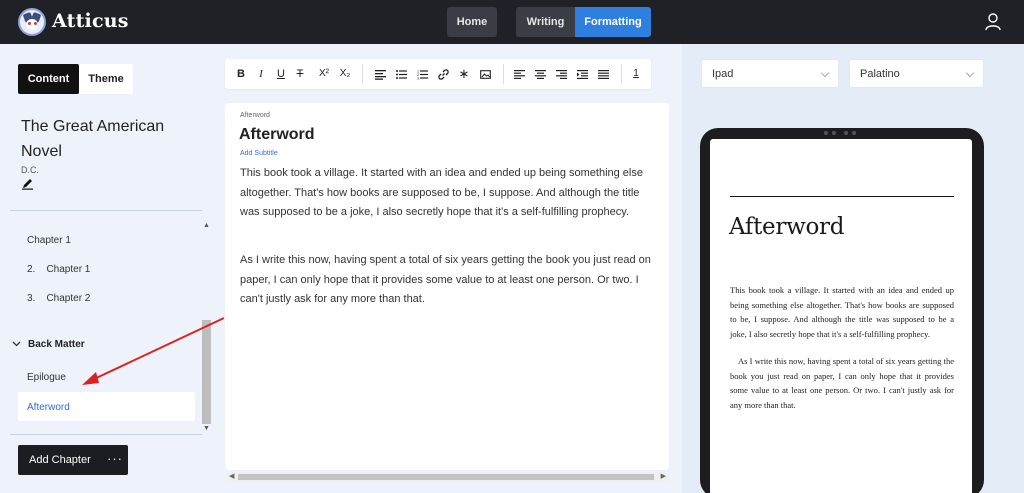 The width and height of the screenshot is (1024, 493). What do you see at coordinates (241, 74) in the screenshot?
I see `bold-button: B` at bounding box center [241, 74].